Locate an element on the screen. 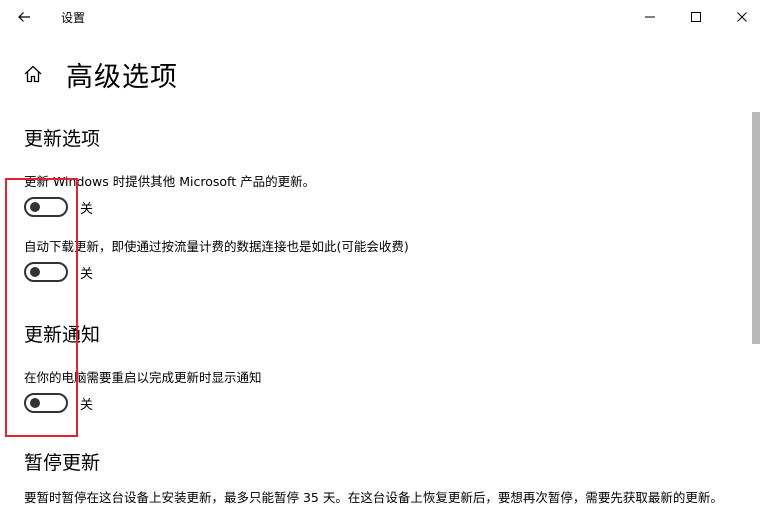 The height and width of the screenshot is (522, 766). maximize-icon is located at coordinates (696, 17).